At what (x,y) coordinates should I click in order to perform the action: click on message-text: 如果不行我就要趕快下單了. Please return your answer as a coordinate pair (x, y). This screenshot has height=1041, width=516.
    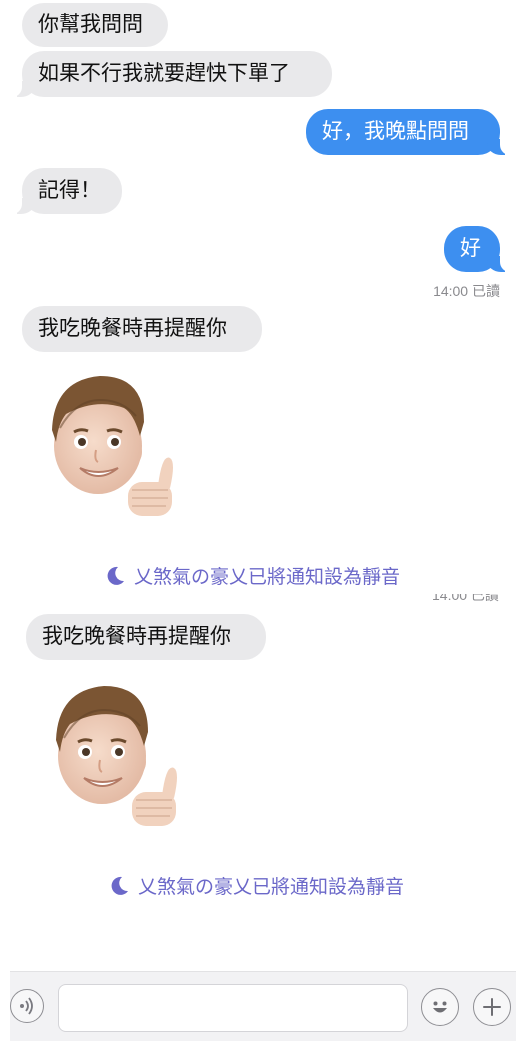
    Looking at the image, I should click on (164, 73).